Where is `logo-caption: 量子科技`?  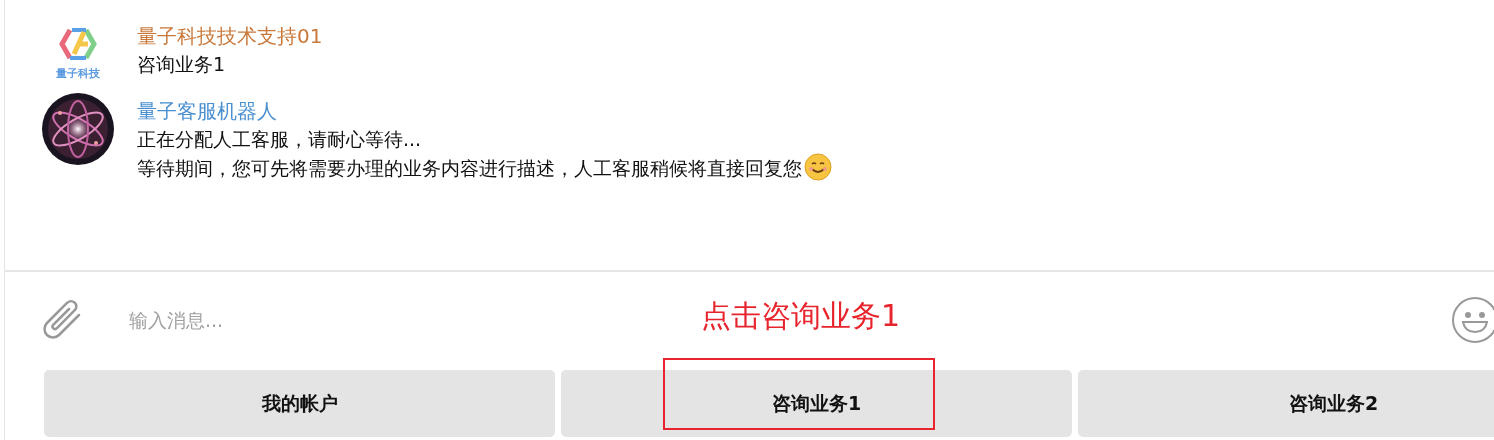 logo-caption: 量子科技 is located at coordinates (78, 73).